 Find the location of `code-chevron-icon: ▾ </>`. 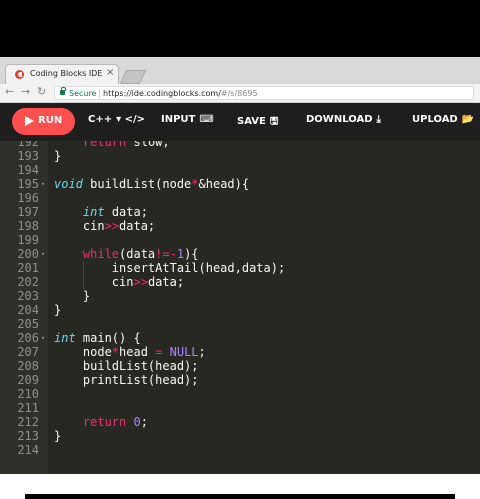

code-chevron-icon: ▾ </> is located at coordinates (131, 119).